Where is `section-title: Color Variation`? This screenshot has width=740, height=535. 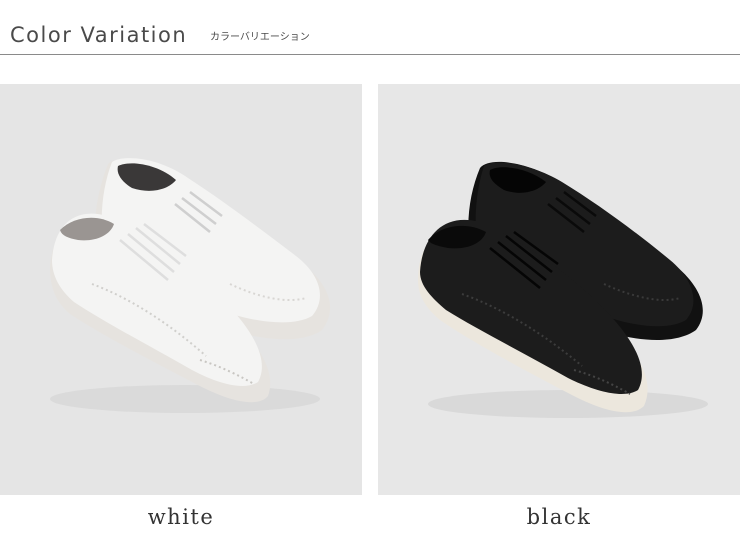 section-title: Color Variation is located at coordinates (99, 35).